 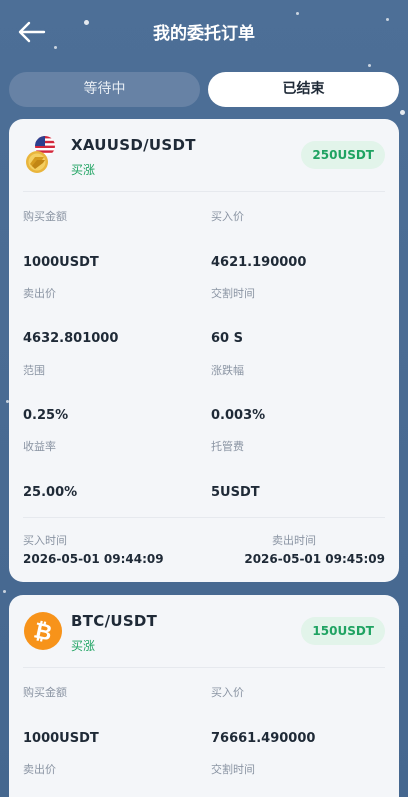 What do you see at coordinates (303, 89) in the screenshot?
I see `tab-ended: 已结束` at bounding box center [303, 89].